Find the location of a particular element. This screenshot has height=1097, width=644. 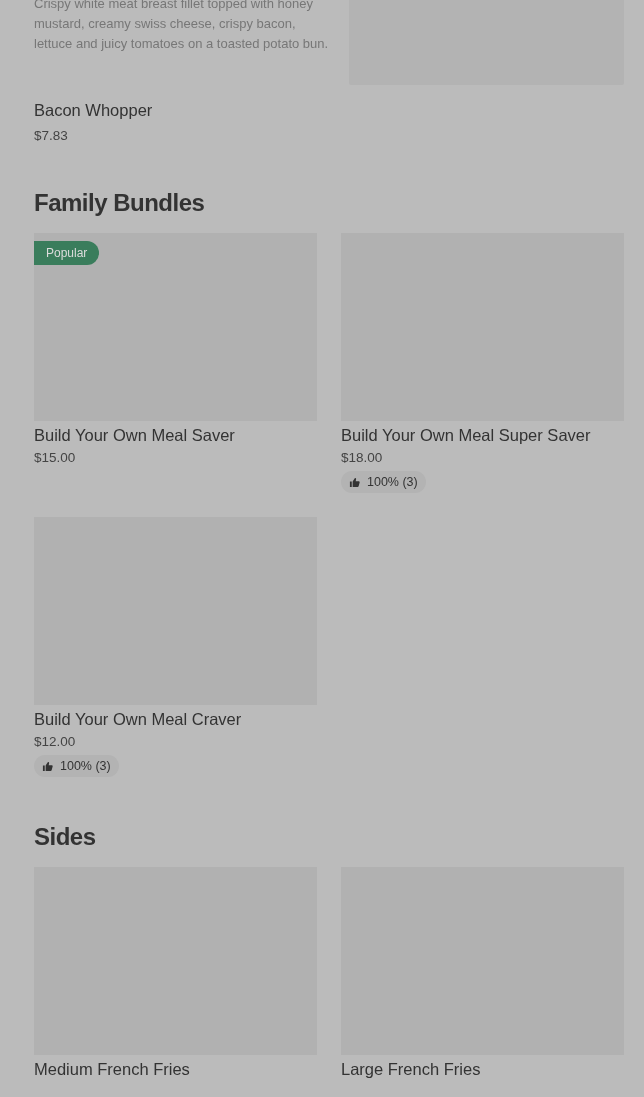

item-name: Build Your Own Meal Saver is located at coordinates (134, 435).